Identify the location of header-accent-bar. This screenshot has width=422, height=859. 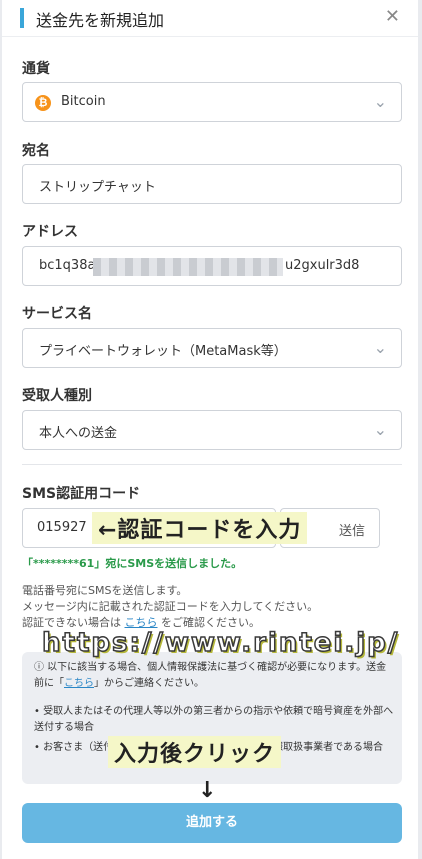
(22, 18).